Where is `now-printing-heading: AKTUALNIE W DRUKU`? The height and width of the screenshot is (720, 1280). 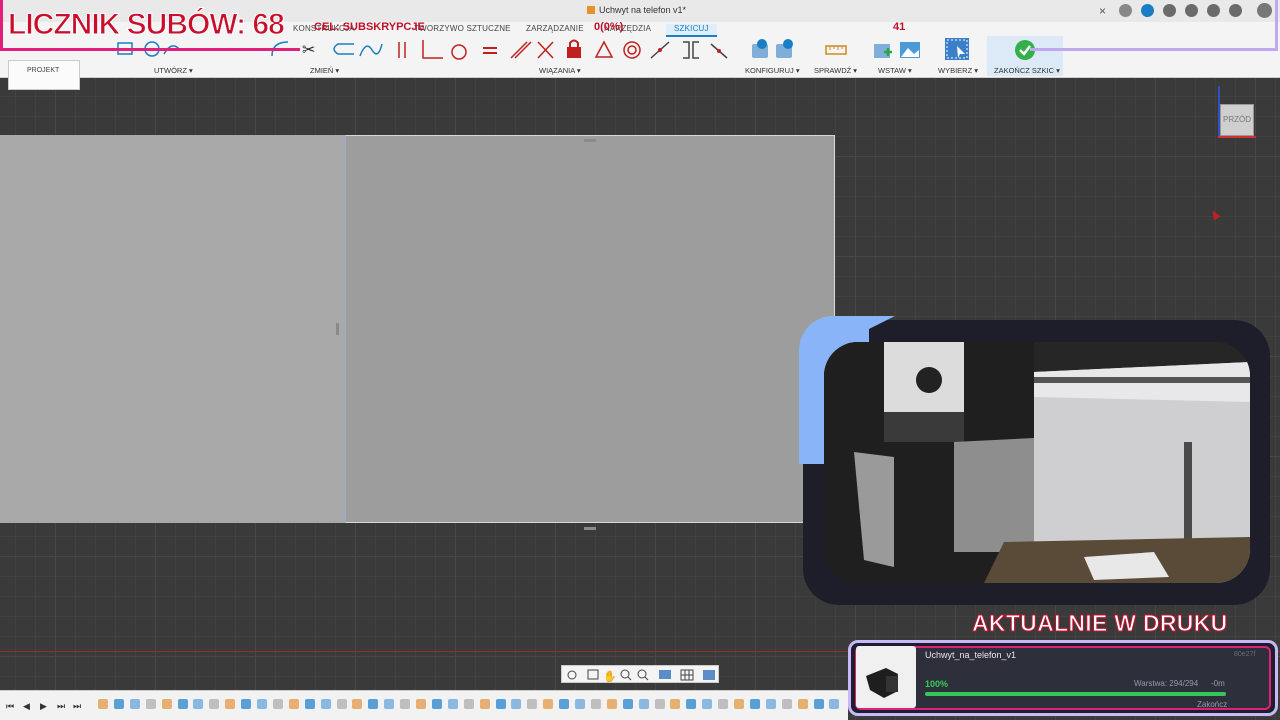 now-printing-heading: AKTUALNIE W DRUKU is located at coordinates (1100, 623).